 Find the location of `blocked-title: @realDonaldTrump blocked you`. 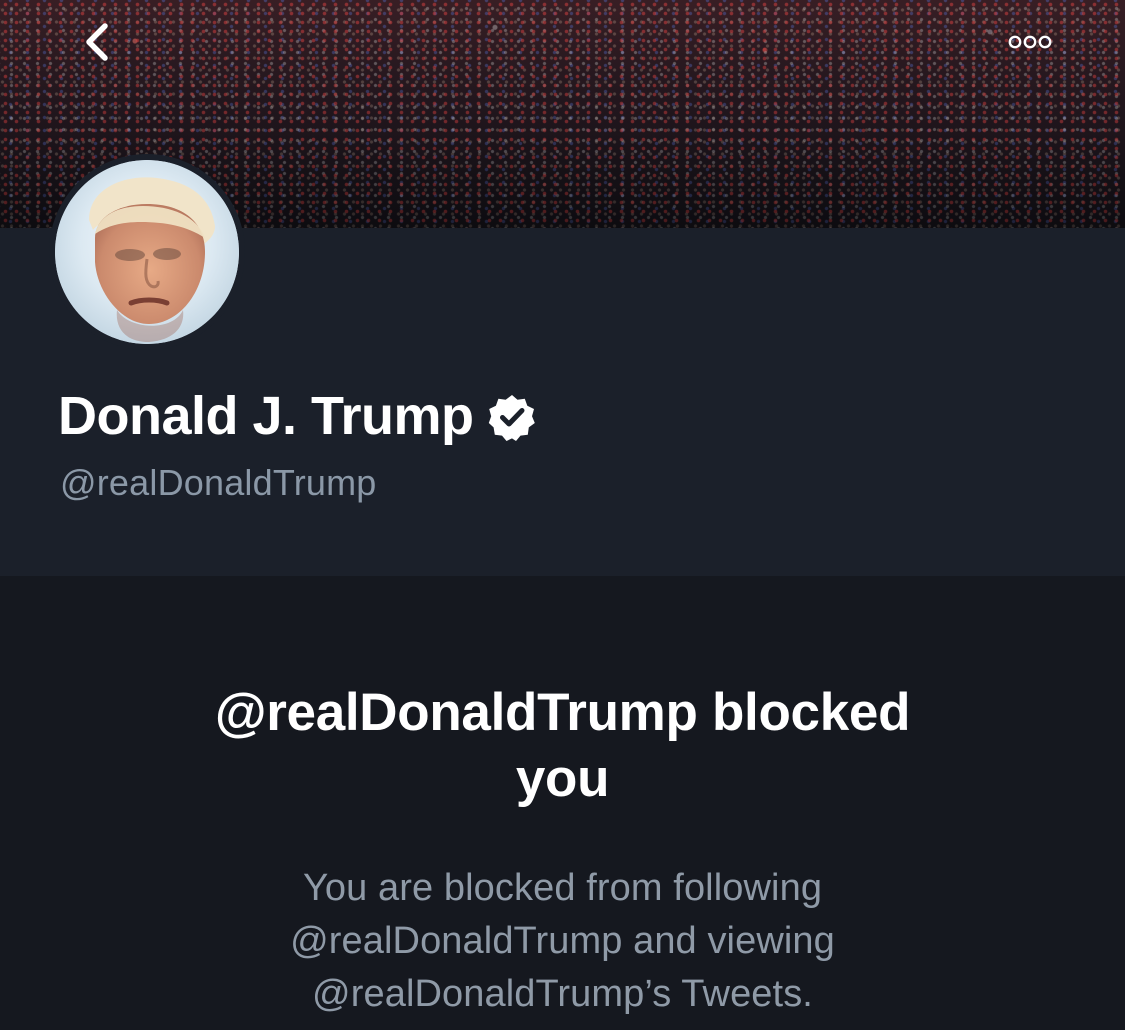

blocked-title: @realDonaldTrump blocked you is located at coordinates (562, 746).